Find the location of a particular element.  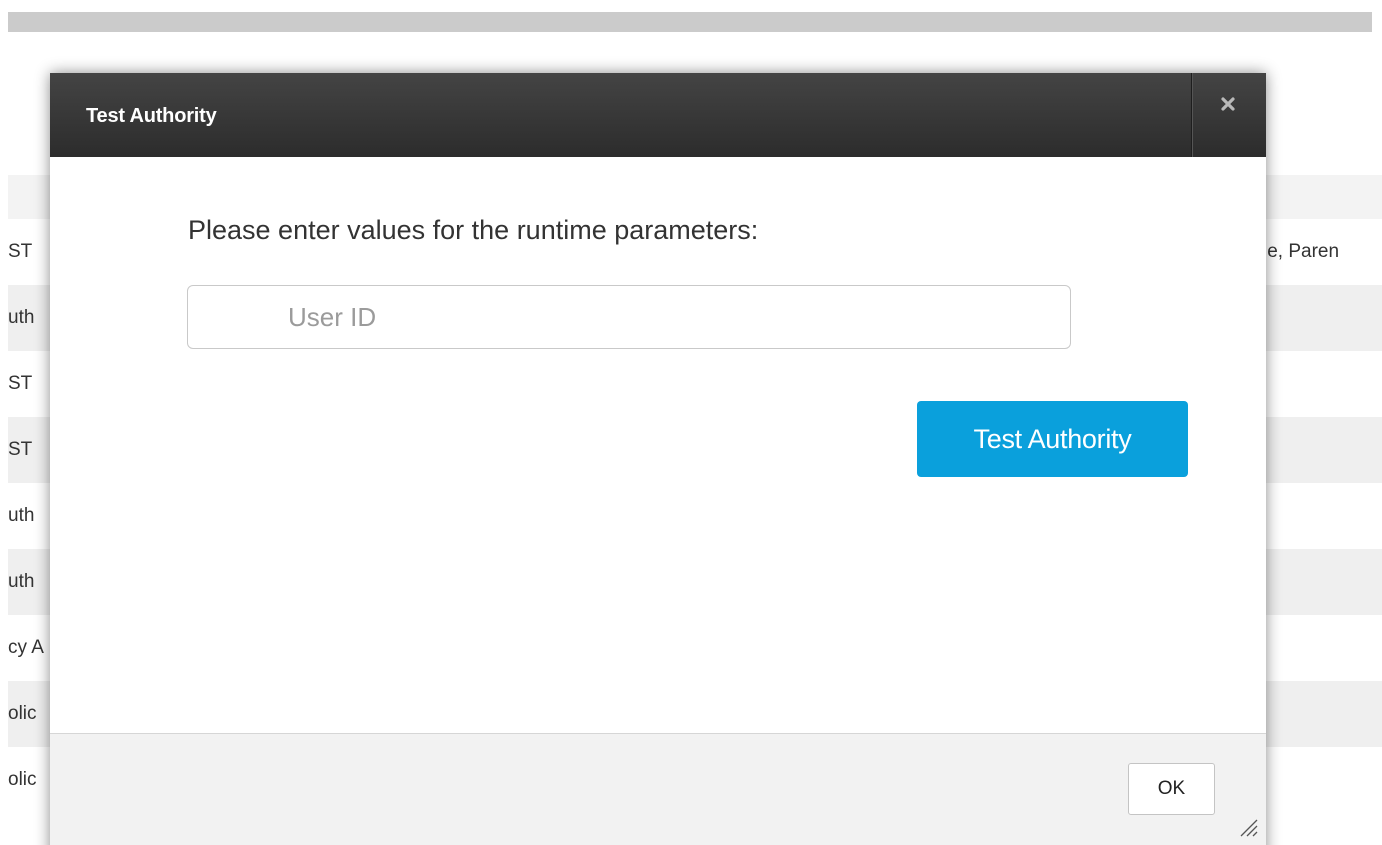

resize-handle is located at coordinates (1248, 827).